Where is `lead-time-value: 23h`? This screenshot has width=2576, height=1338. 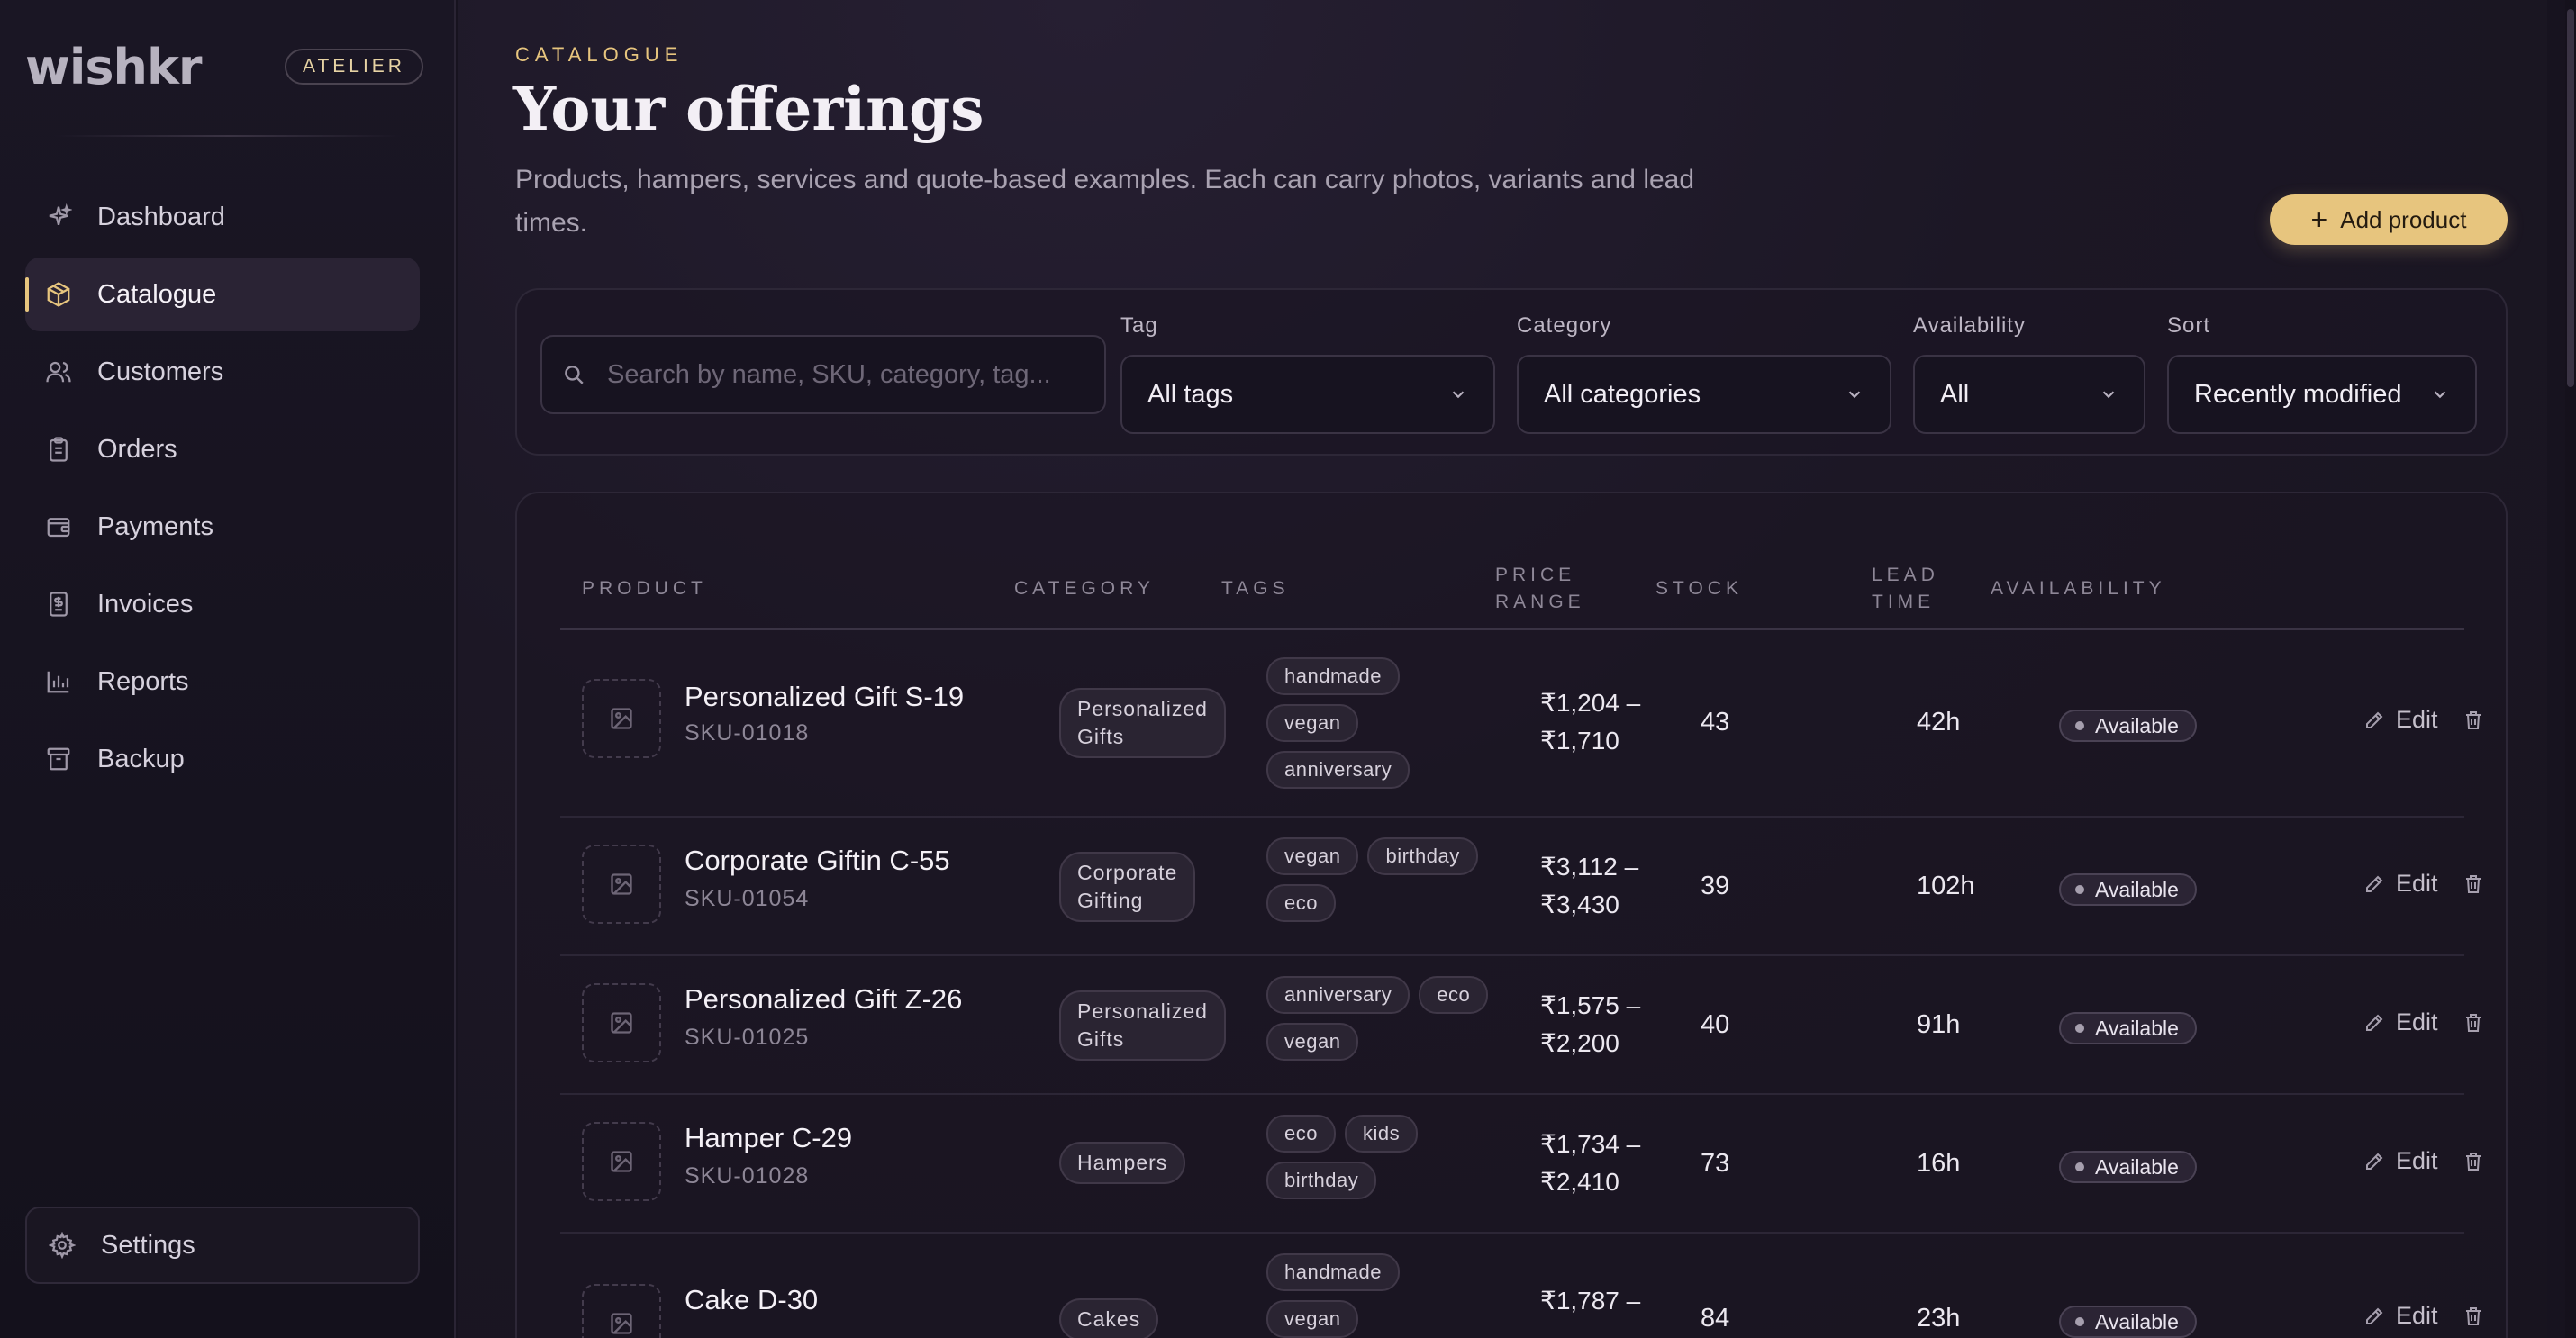
lead-time-value: 23h is located at coordinates (1939, 1318).